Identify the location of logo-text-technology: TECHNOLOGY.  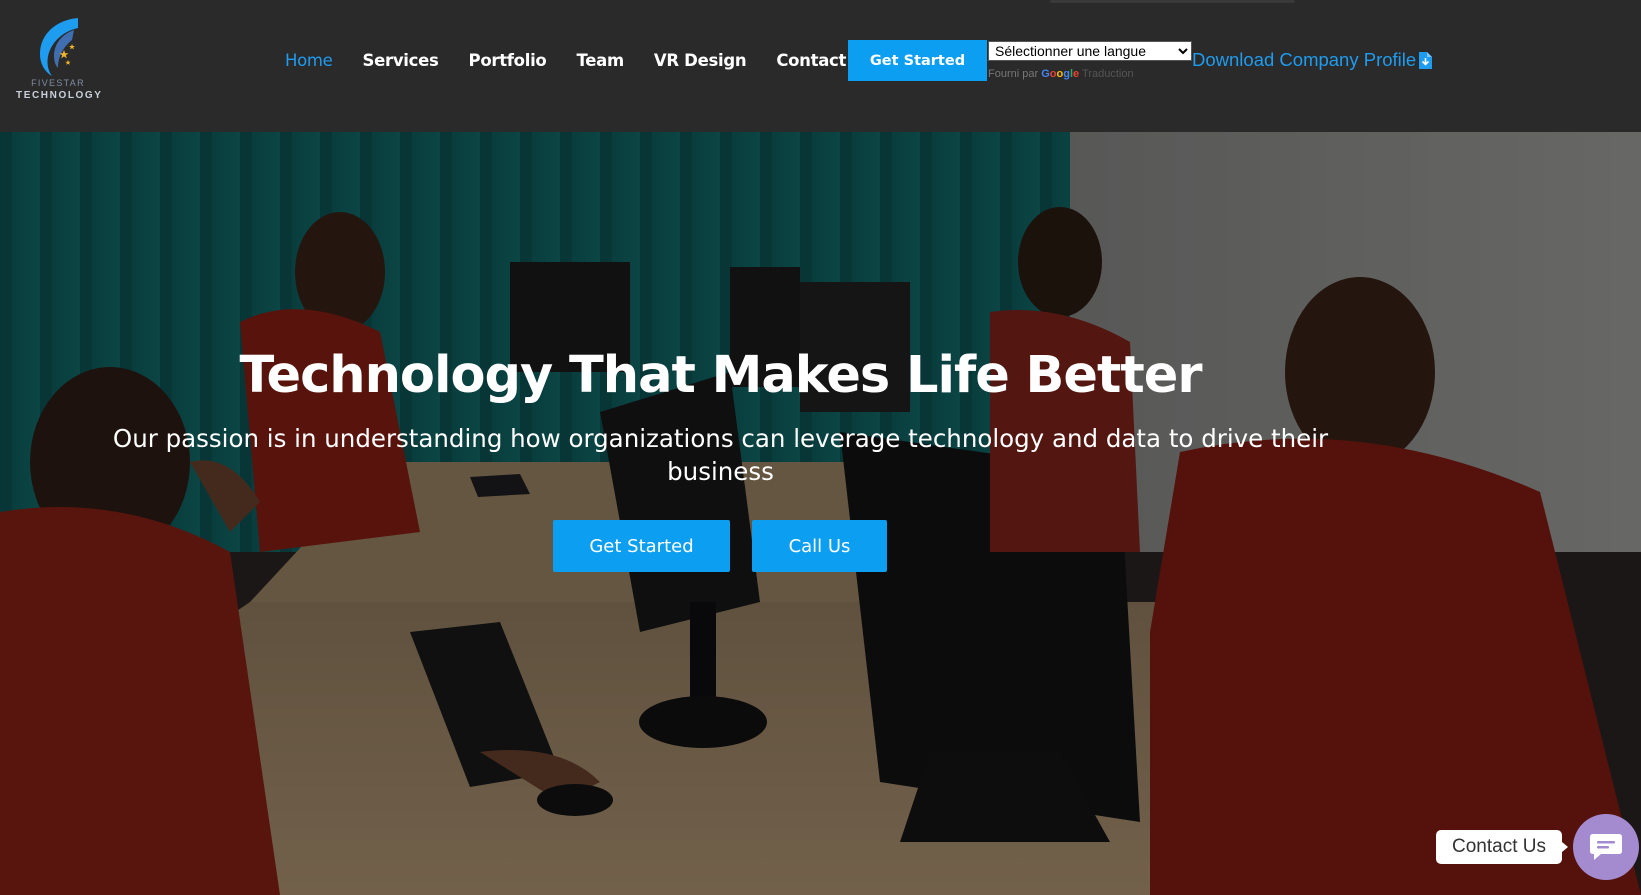
(59, 95).